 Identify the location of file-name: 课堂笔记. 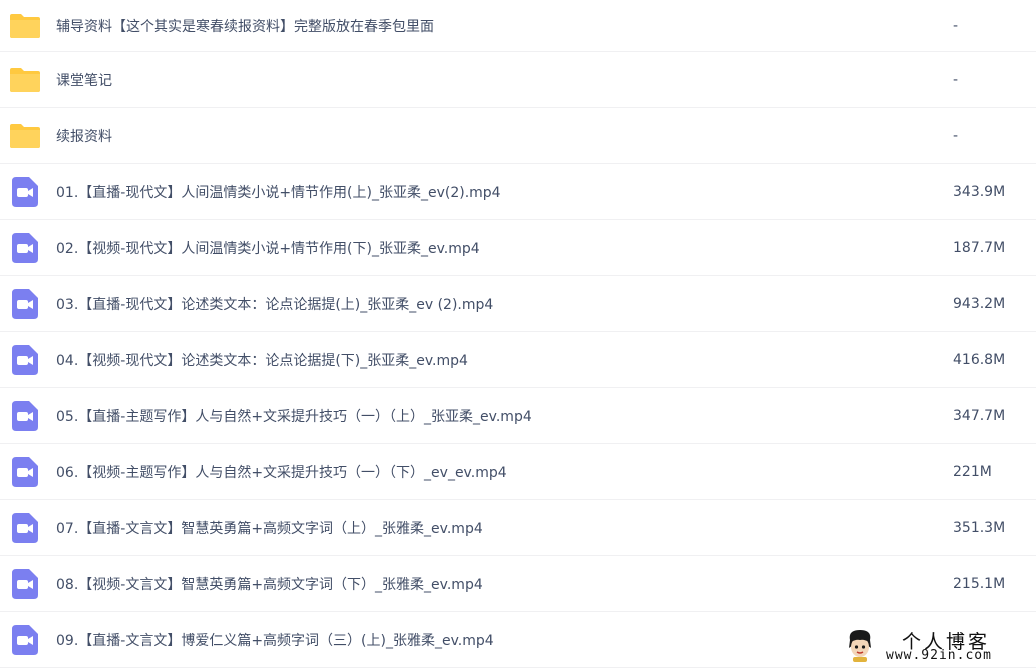
(84, 80).